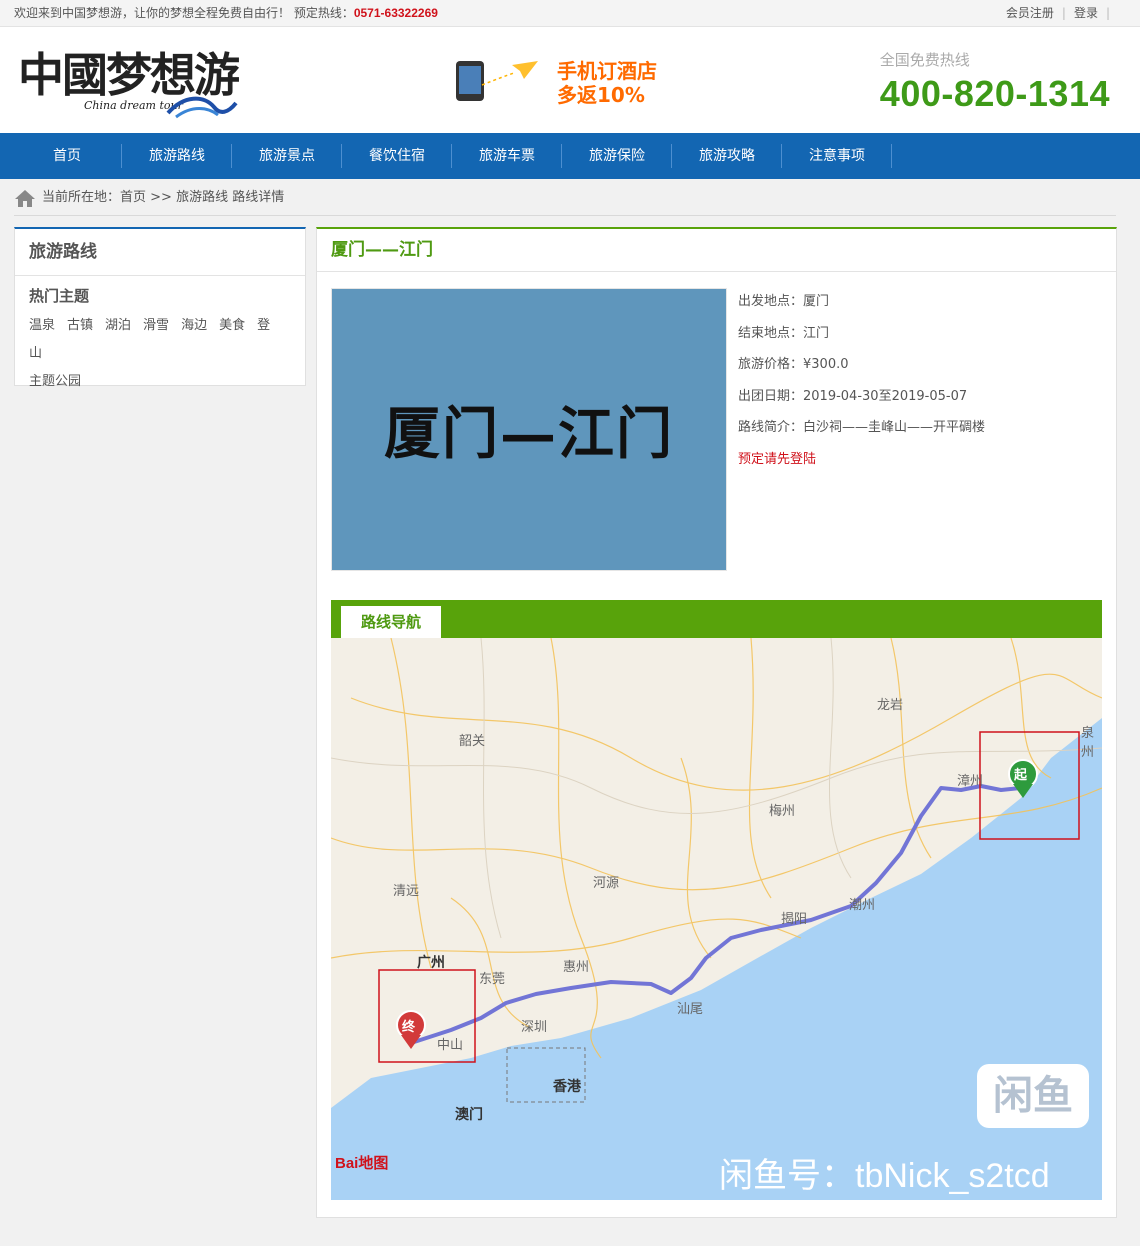 This screenshot has height=1246, width=1140. What do you see at coordinates (177, 156) in the screenshot?
I see `nav-routes: 旅游路线` at bounding box center [177, 156].